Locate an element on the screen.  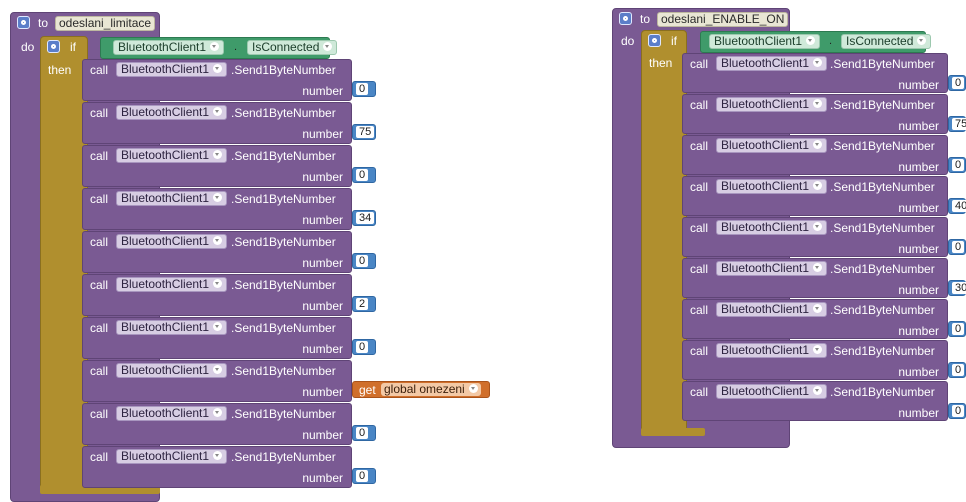
get-variable-block: get global omezeni is located at coordinates (421, 389).